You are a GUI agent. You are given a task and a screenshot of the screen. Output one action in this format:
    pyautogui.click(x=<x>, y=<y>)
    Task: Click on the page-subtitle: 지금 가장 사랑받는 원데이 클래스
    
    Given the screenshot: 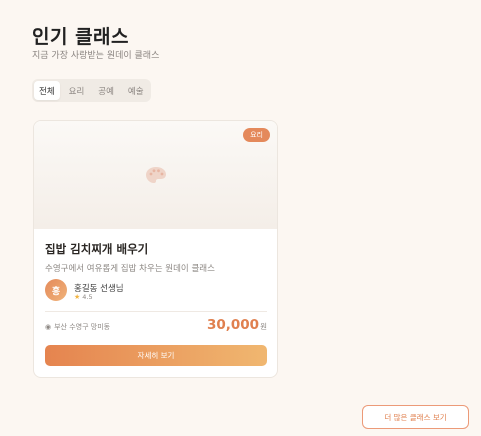 What is the action you would take?
    pyautogui.click(x=96, y=56)
    